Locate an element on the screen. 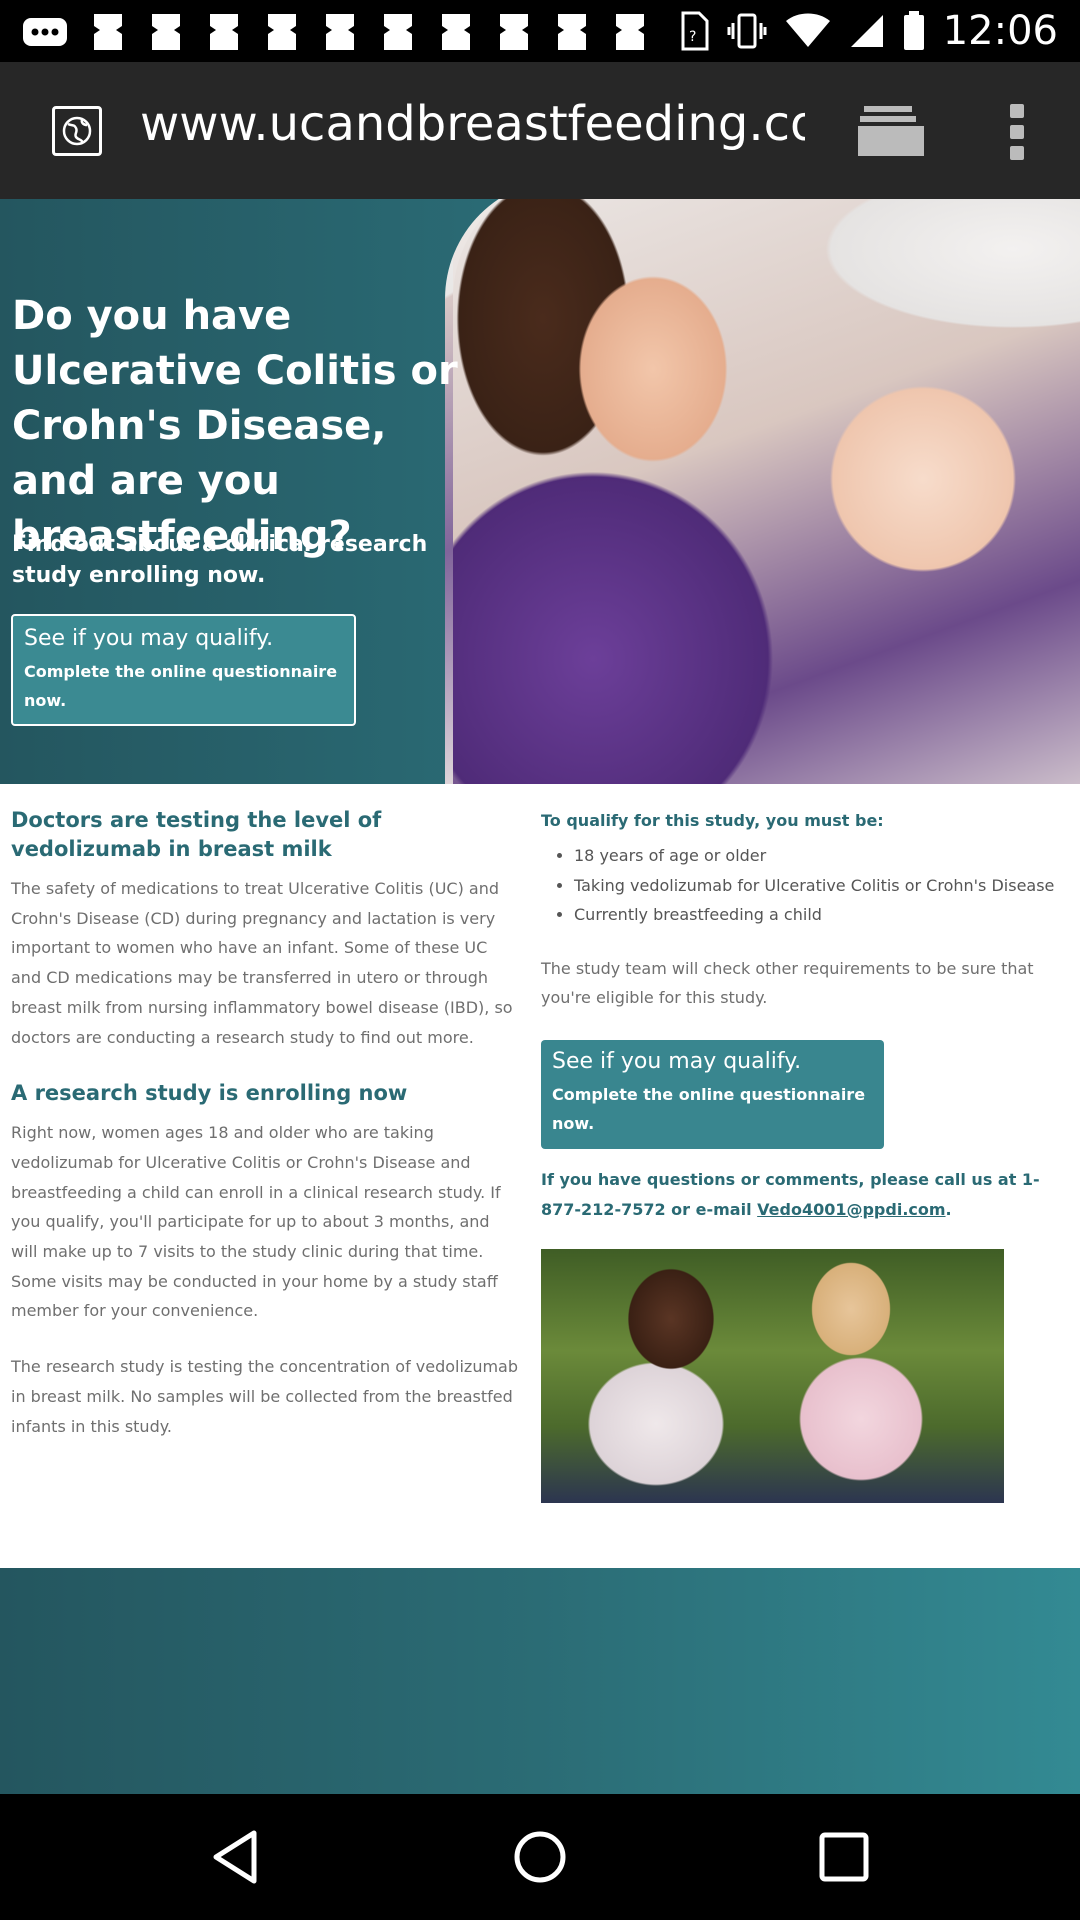 Image resolution: width=1080 pixels, height=1920 pixels. signal-icon is located at coordinates (866, 31).